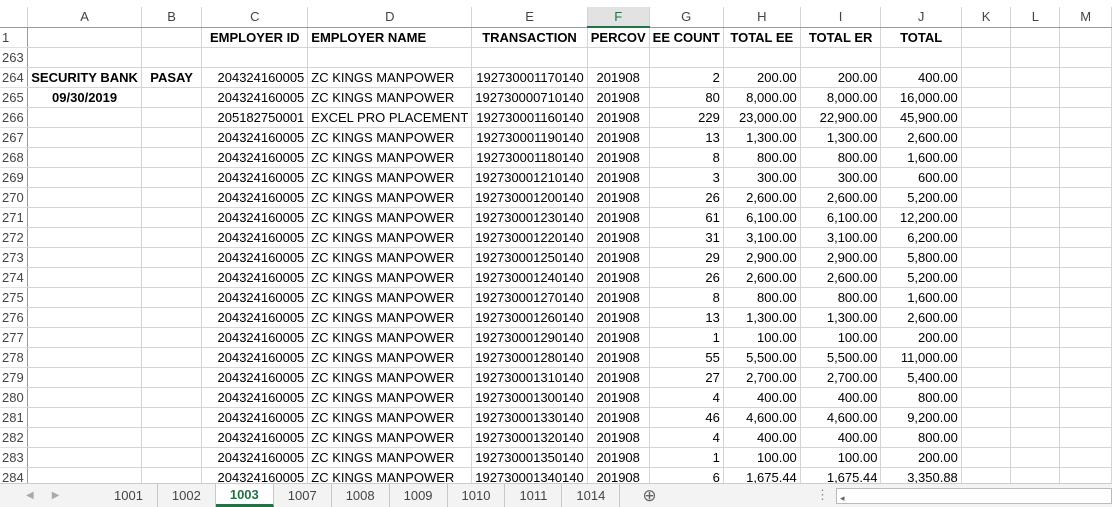 This screenshot has width=1112, height=507. What do you see at coordinates (921, 357) in the screenshot?
I see `cell-j: 11,000.00` at bounding box center [921, 357].